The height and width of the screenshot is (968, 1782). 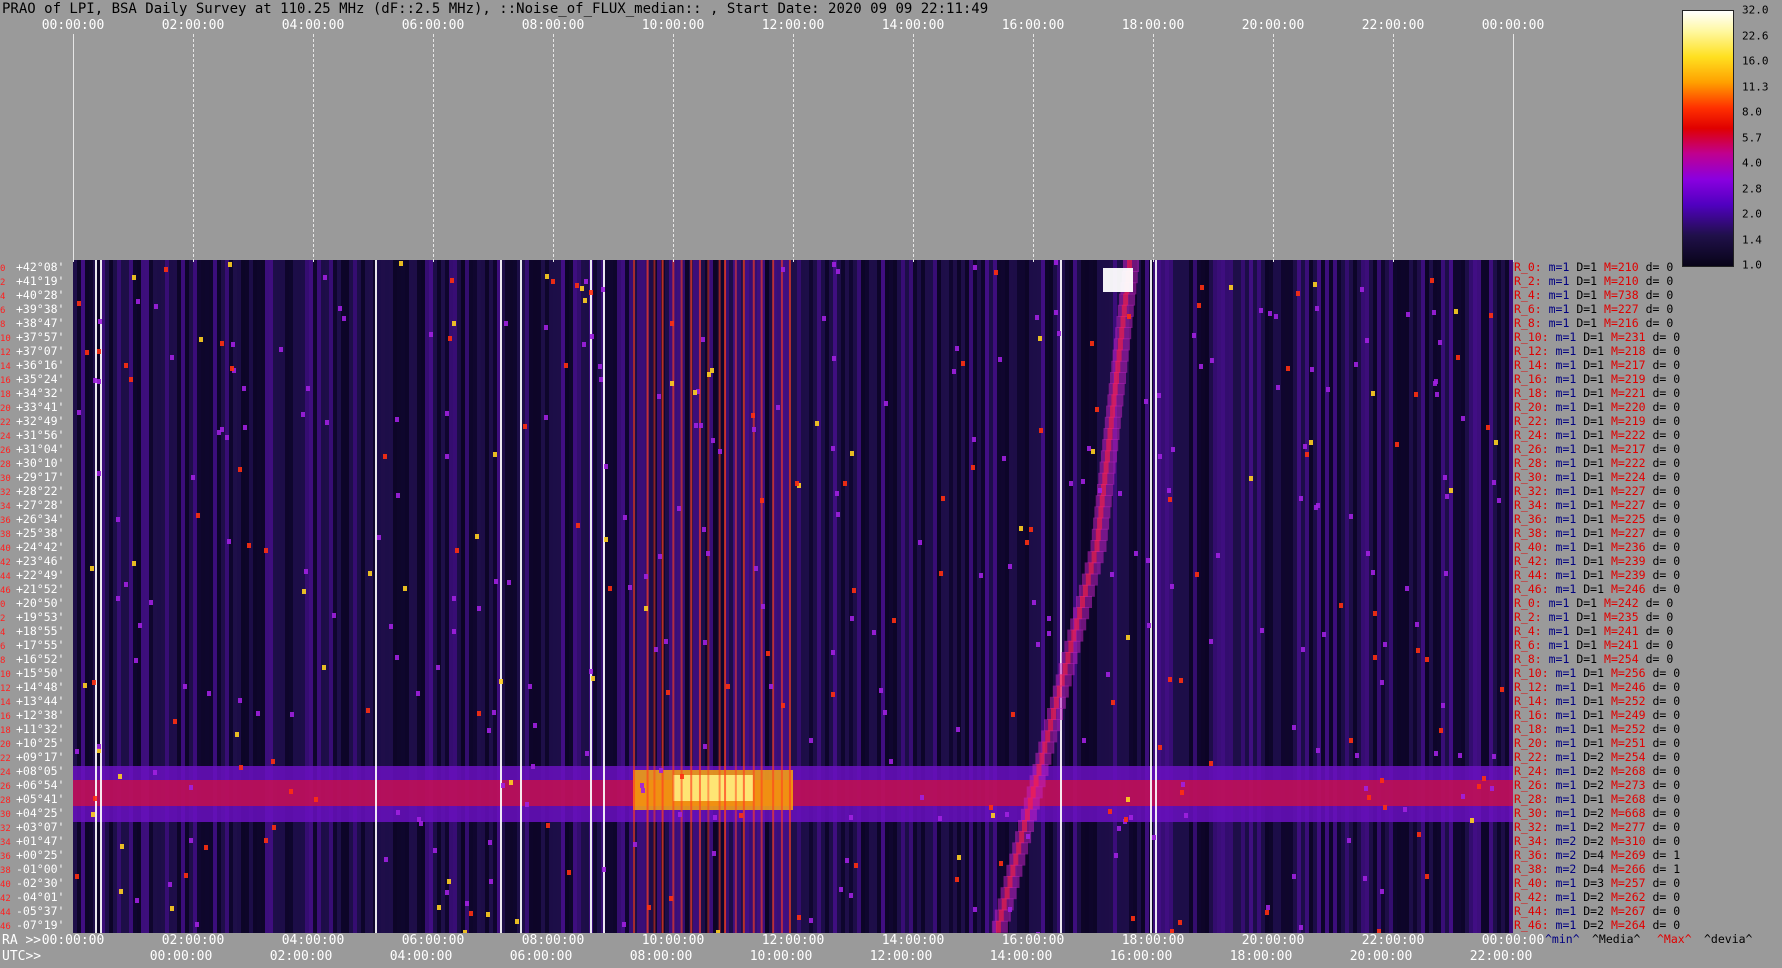 I want to click on beam-name: R_46:, so click(x=1535, y=589).